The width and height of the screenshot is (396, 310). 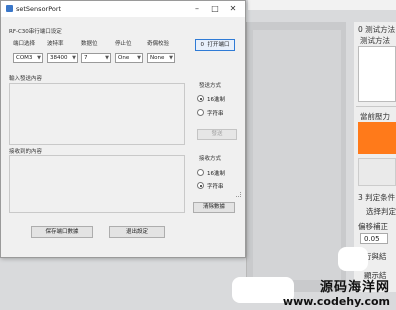 I want to click on stopbits-value: One, so click(x=124, y=58).